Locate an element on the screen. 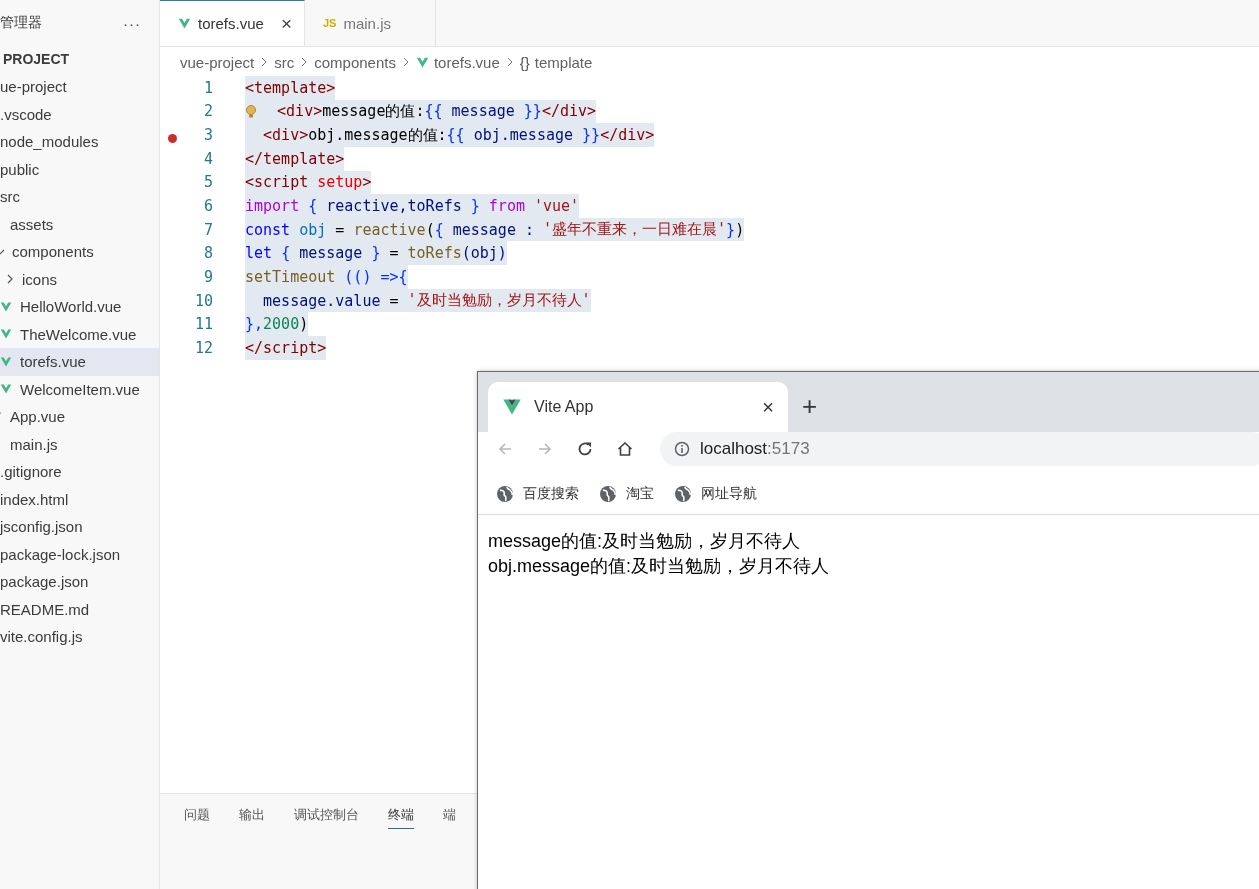  close-tab-button: × is located at coordinates (768, 407).